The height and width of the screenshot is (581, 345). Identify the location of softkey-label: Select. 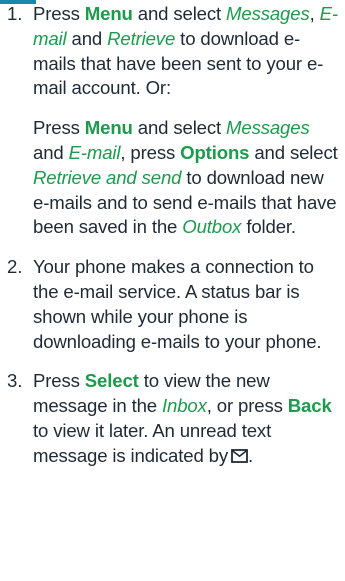
(111, 381).